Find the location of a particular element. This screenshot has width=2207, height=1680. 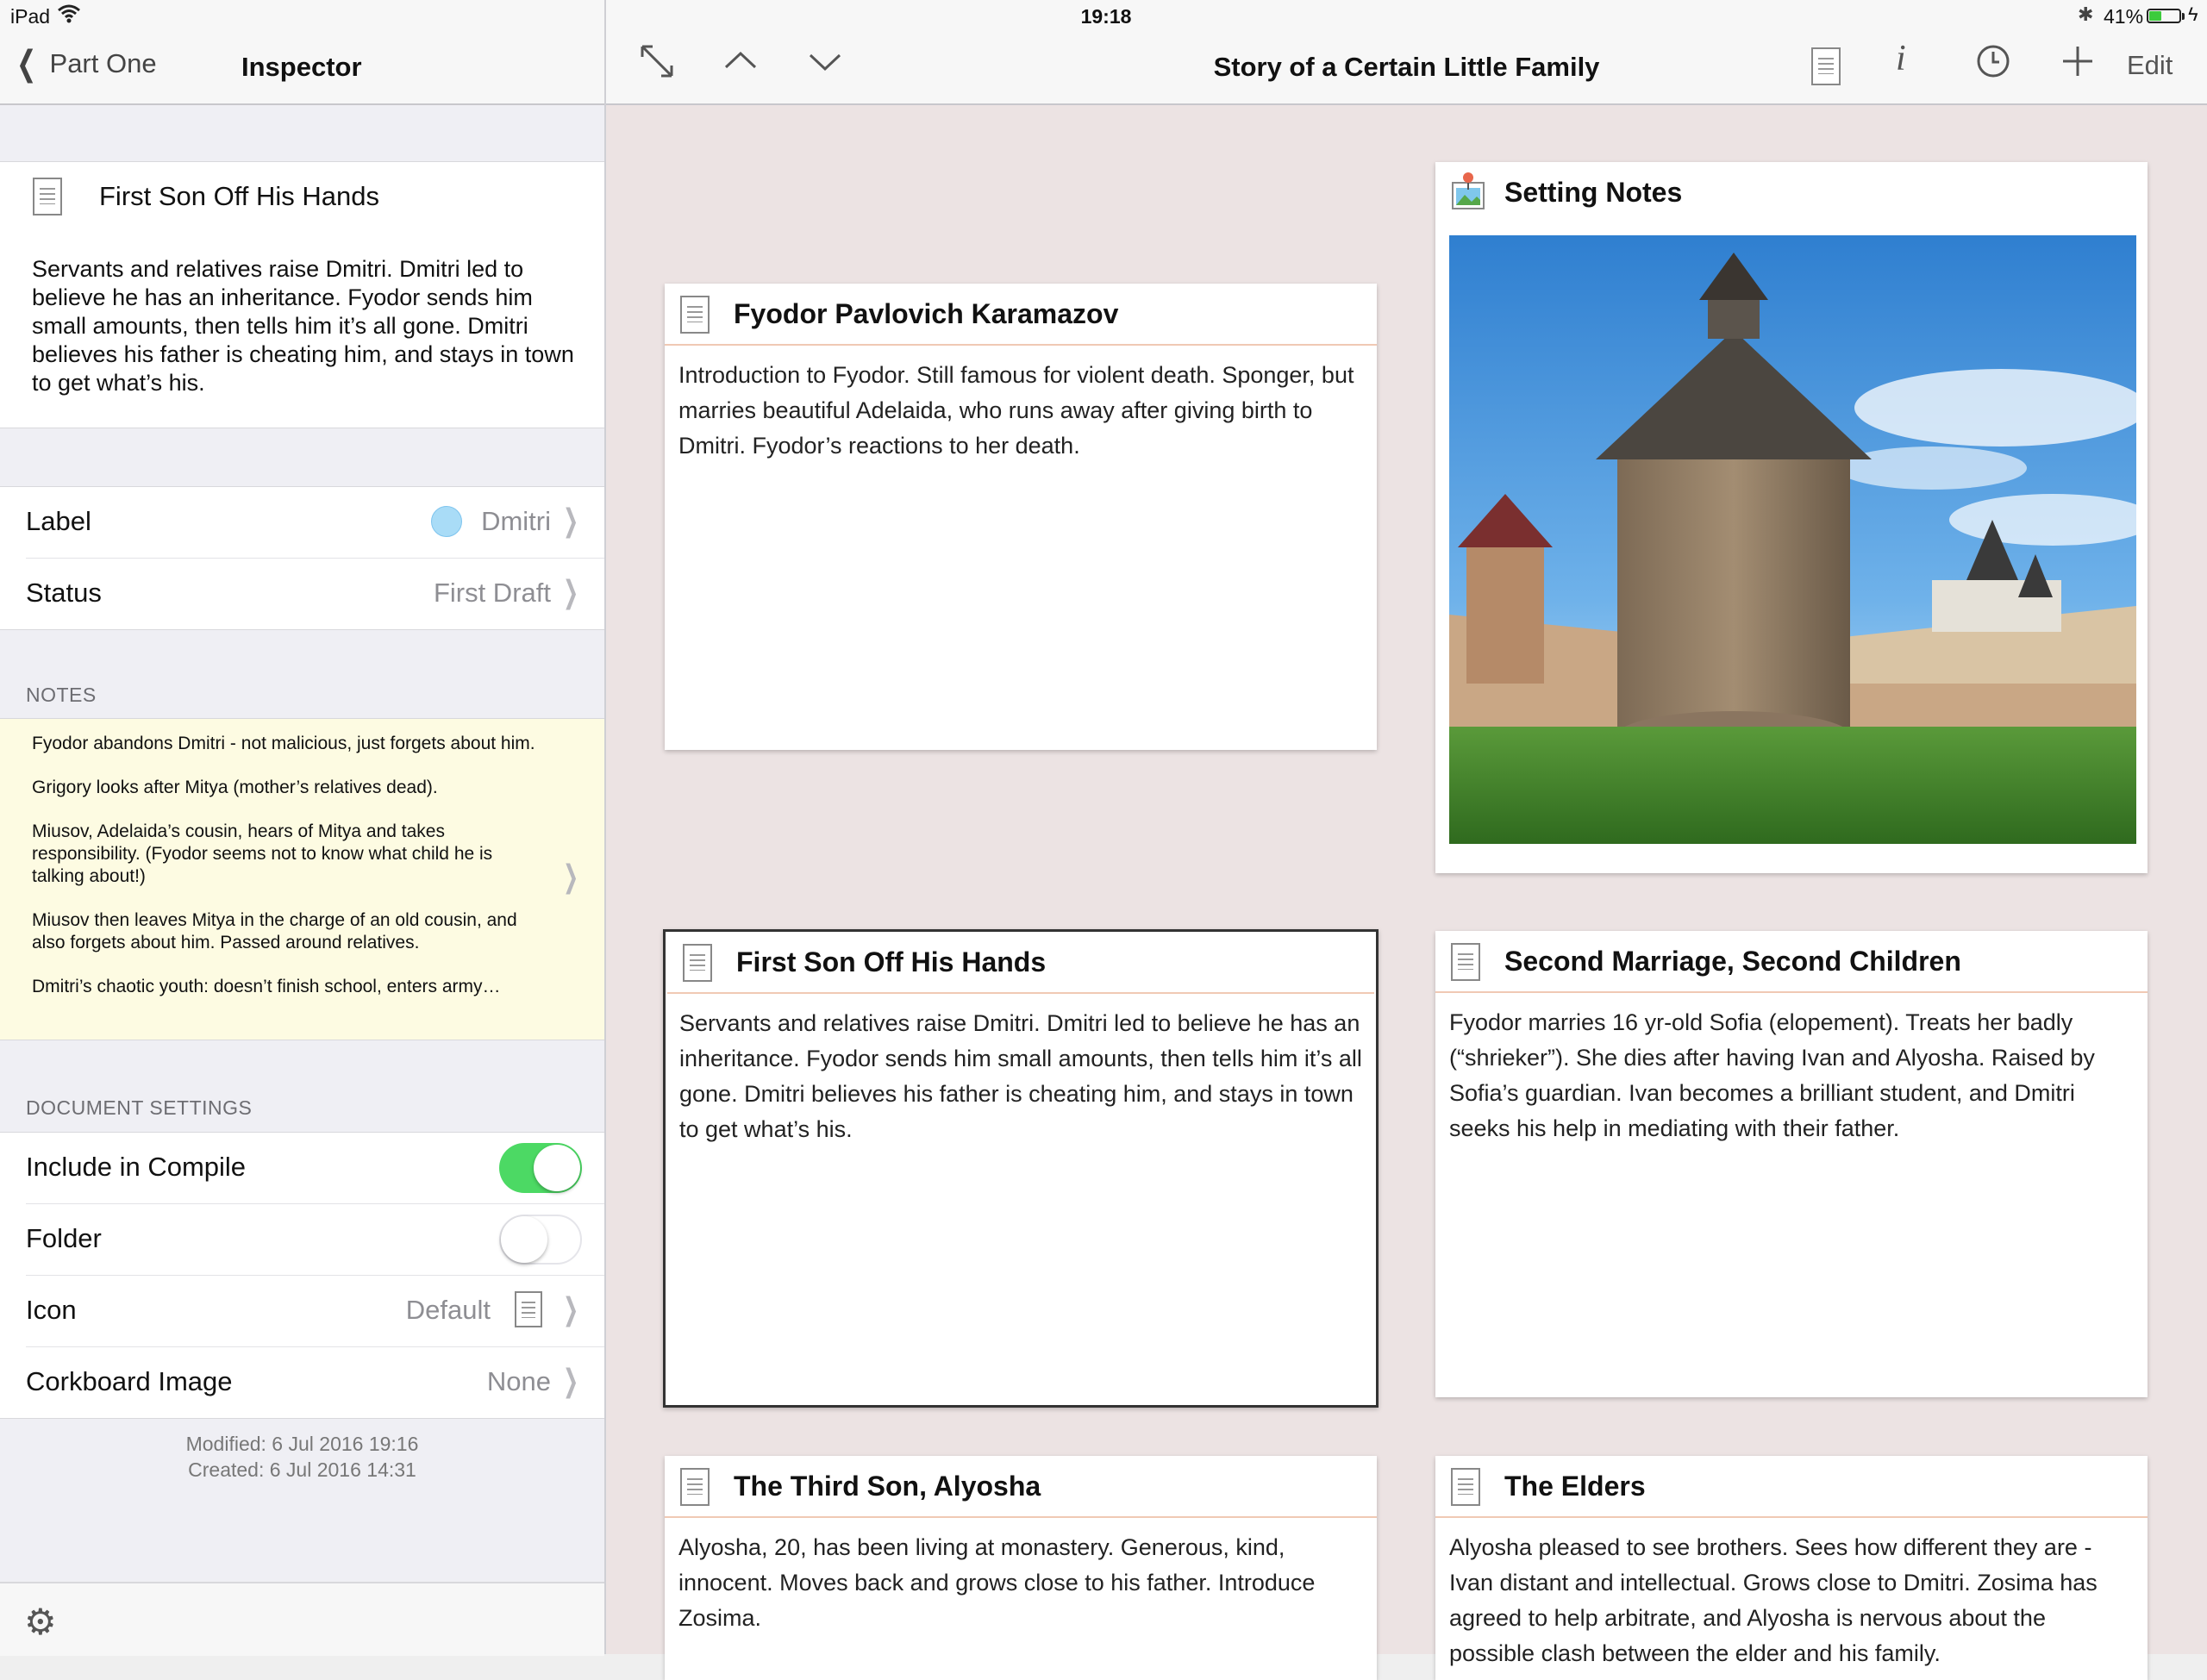

folder-row: Folder is located at coordinates (315, 1240).